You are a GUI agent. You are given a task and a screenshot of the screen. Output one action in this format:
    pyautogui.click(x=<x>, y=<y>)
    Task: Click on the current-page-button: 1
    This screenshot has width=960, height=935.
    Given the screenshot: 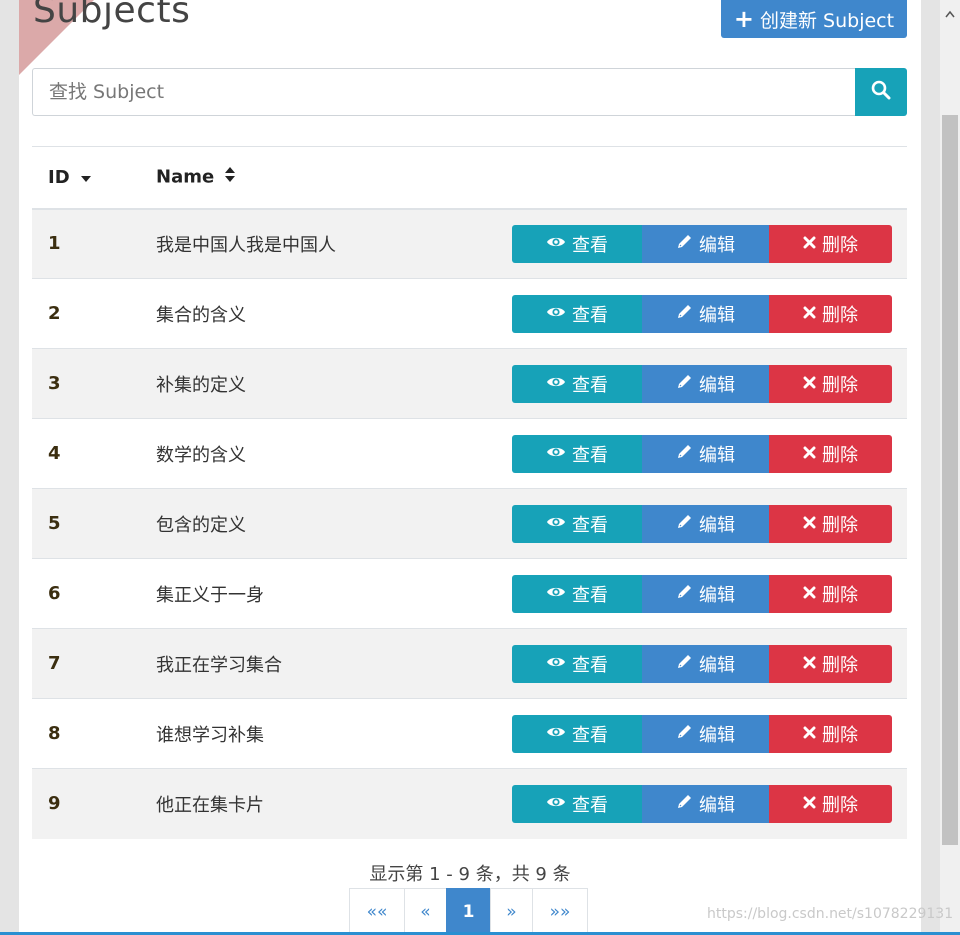 What is the action you would take?
    pyautogui.click(x=468, y=911)
    